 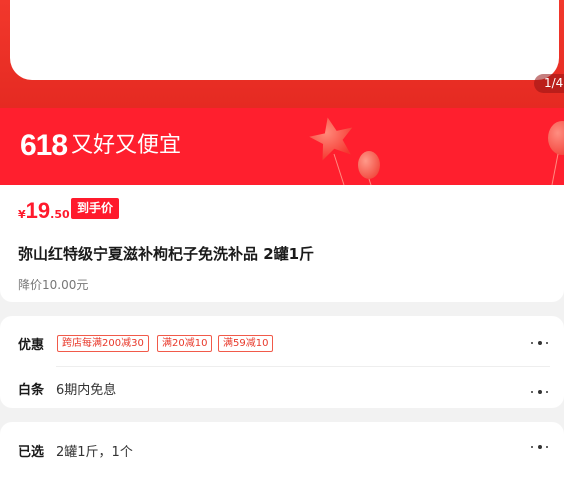 What do you see at coordinates (540, 343) in the screenshot?
I see `offers-more-icon` at bounding box center [540, 343].